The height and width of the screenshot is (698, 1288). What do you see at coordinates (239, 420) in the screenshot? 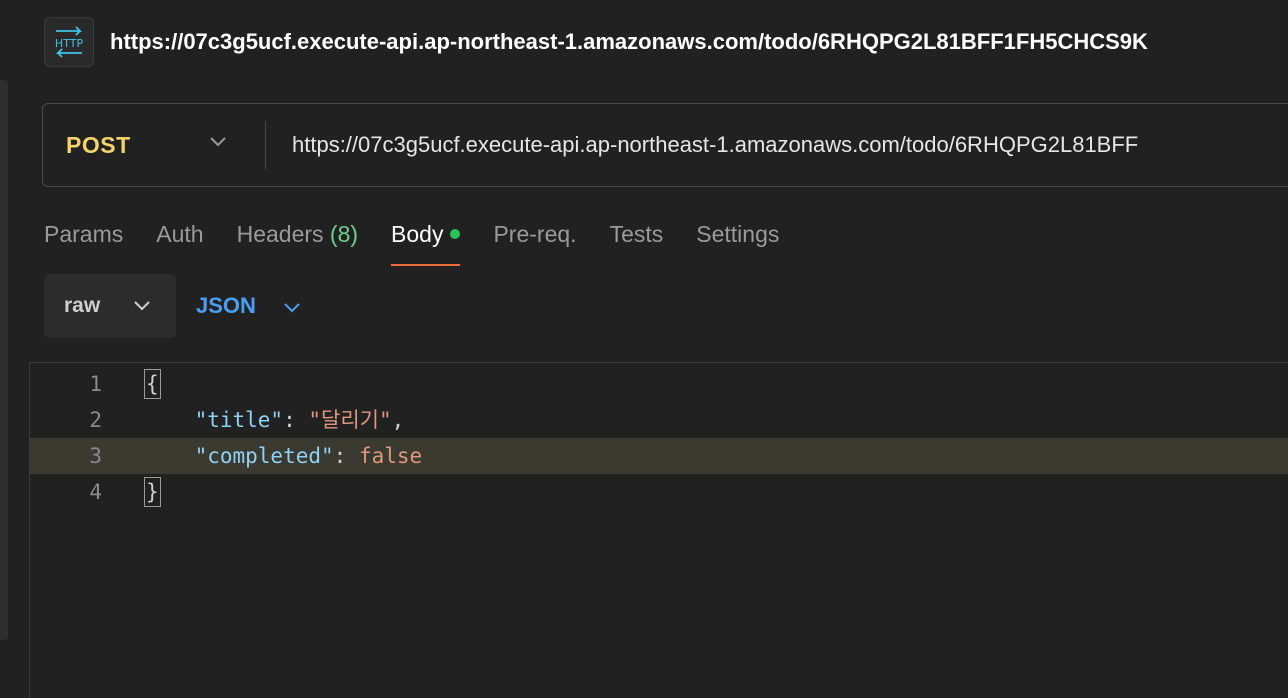
I see `json-key: "title"` at bounding box center [239, 420].